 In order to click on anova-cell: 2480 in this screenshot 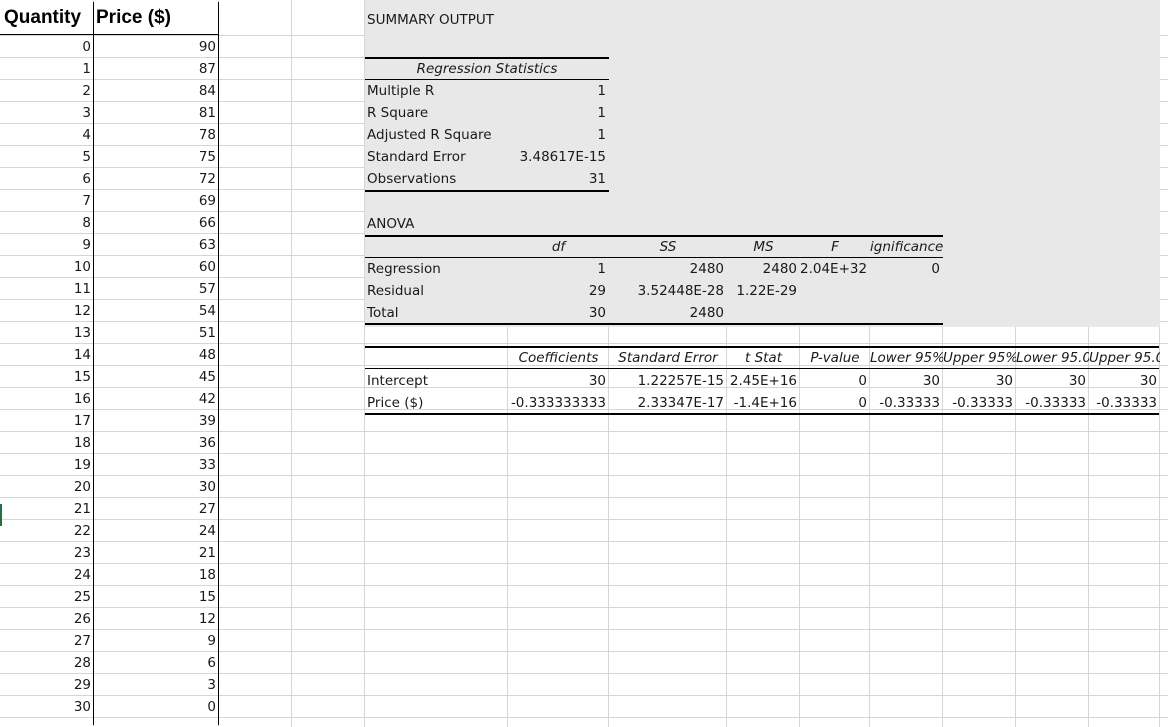, I will do `click(668, 269)`.